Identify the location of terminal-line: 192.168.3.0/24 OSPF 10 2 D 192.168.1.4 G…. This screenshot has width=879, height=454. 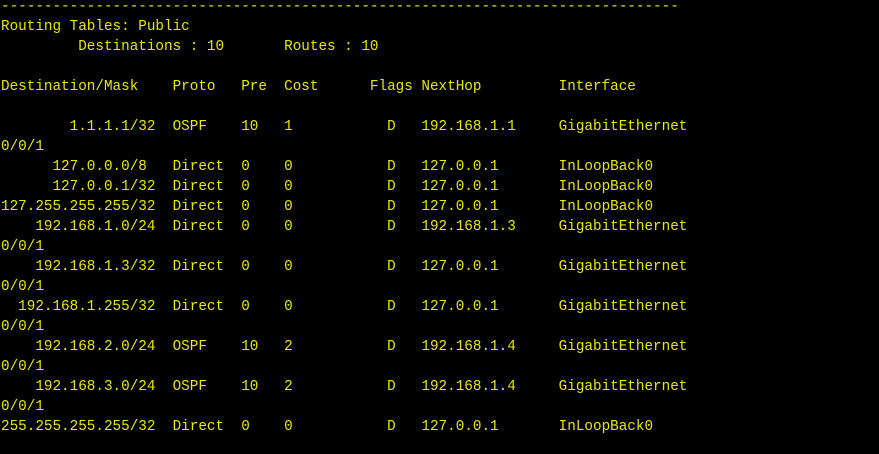
(344, 387).